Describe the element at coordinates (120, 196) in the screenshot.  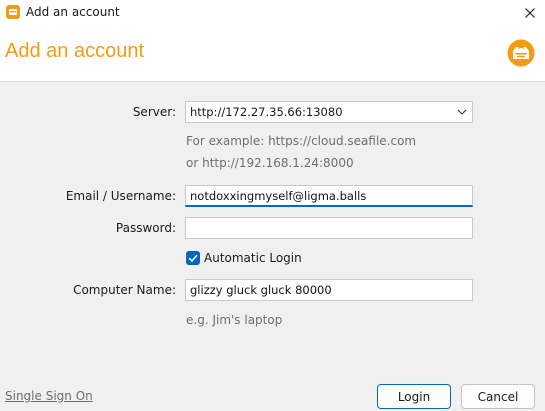
I see `email-label: Email / Username:` at that location.